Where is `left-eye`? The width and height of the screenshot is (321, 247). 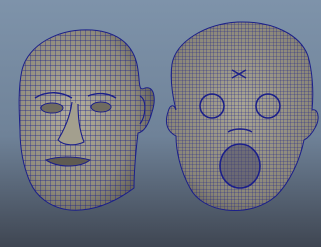
left-eye is located at coordinates (52, 108).